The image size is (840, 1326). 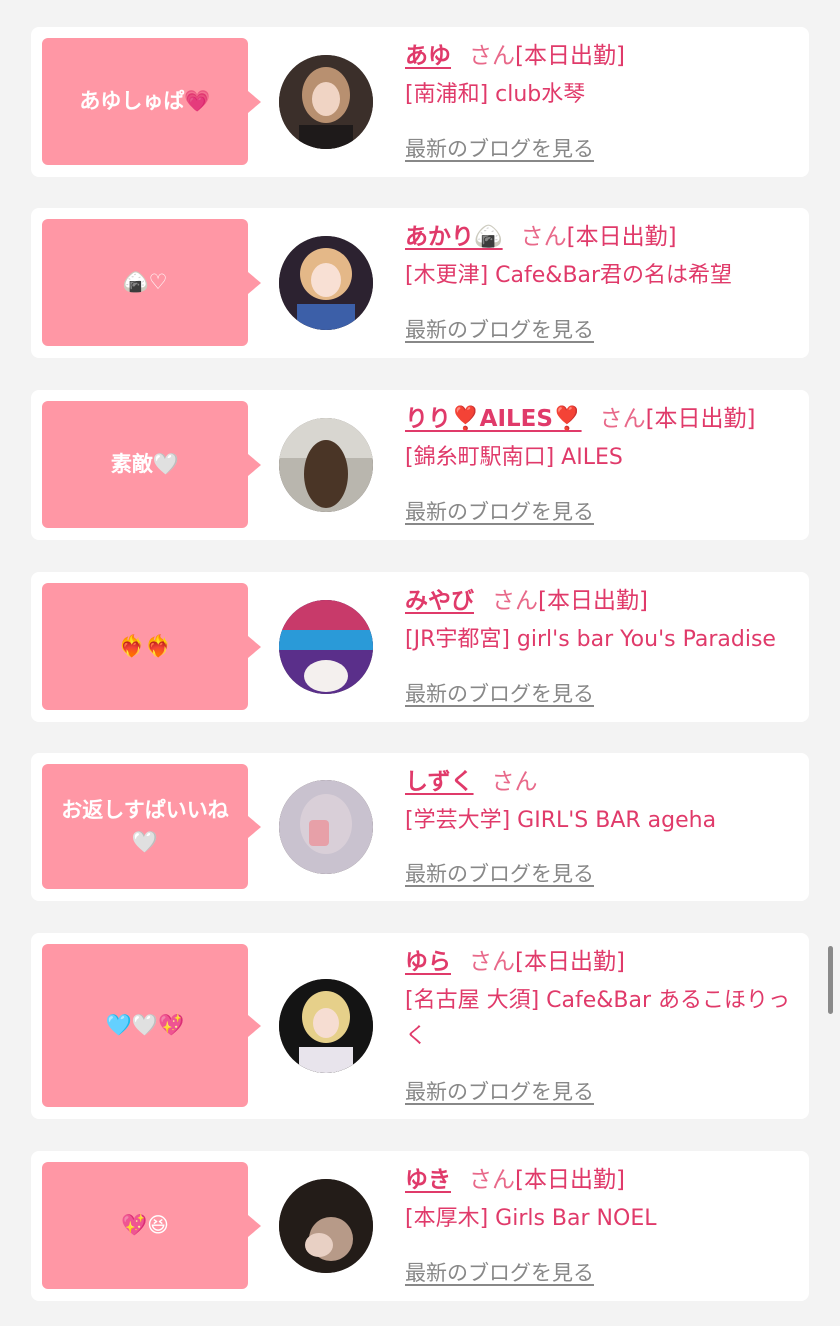 I want to click on shop-name: [学芸大学] GIRL'S BAR ageha, so click(x=561, y=820).